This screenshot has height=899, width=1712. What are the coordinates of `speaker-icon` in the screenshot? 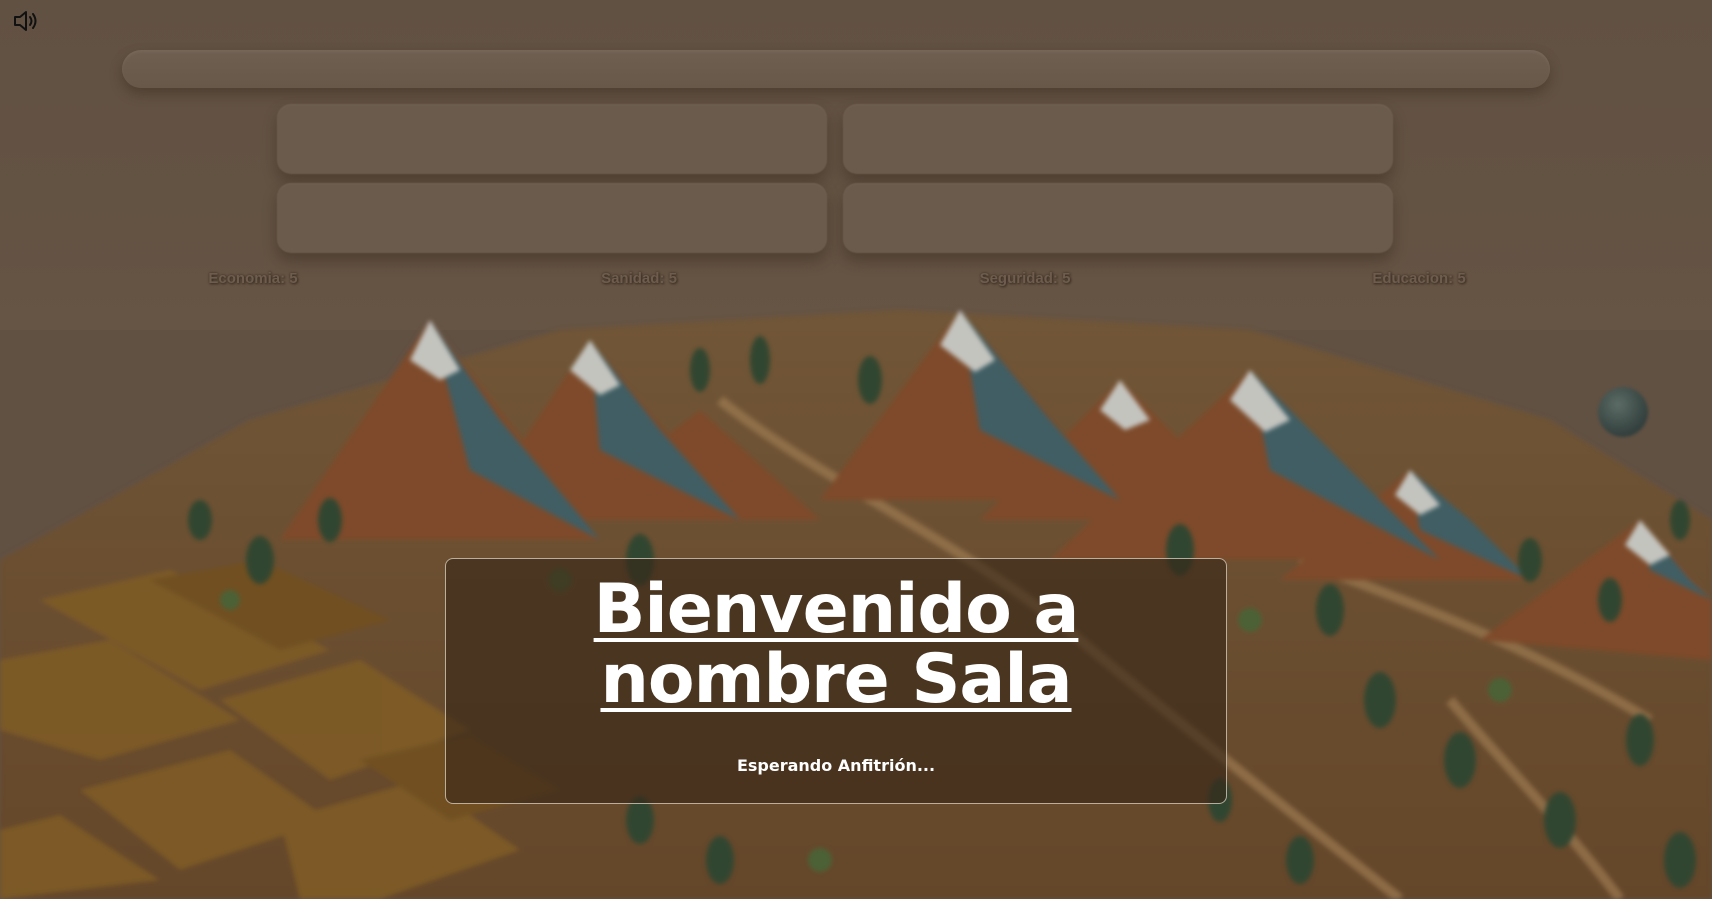 It's located at (25, 21).